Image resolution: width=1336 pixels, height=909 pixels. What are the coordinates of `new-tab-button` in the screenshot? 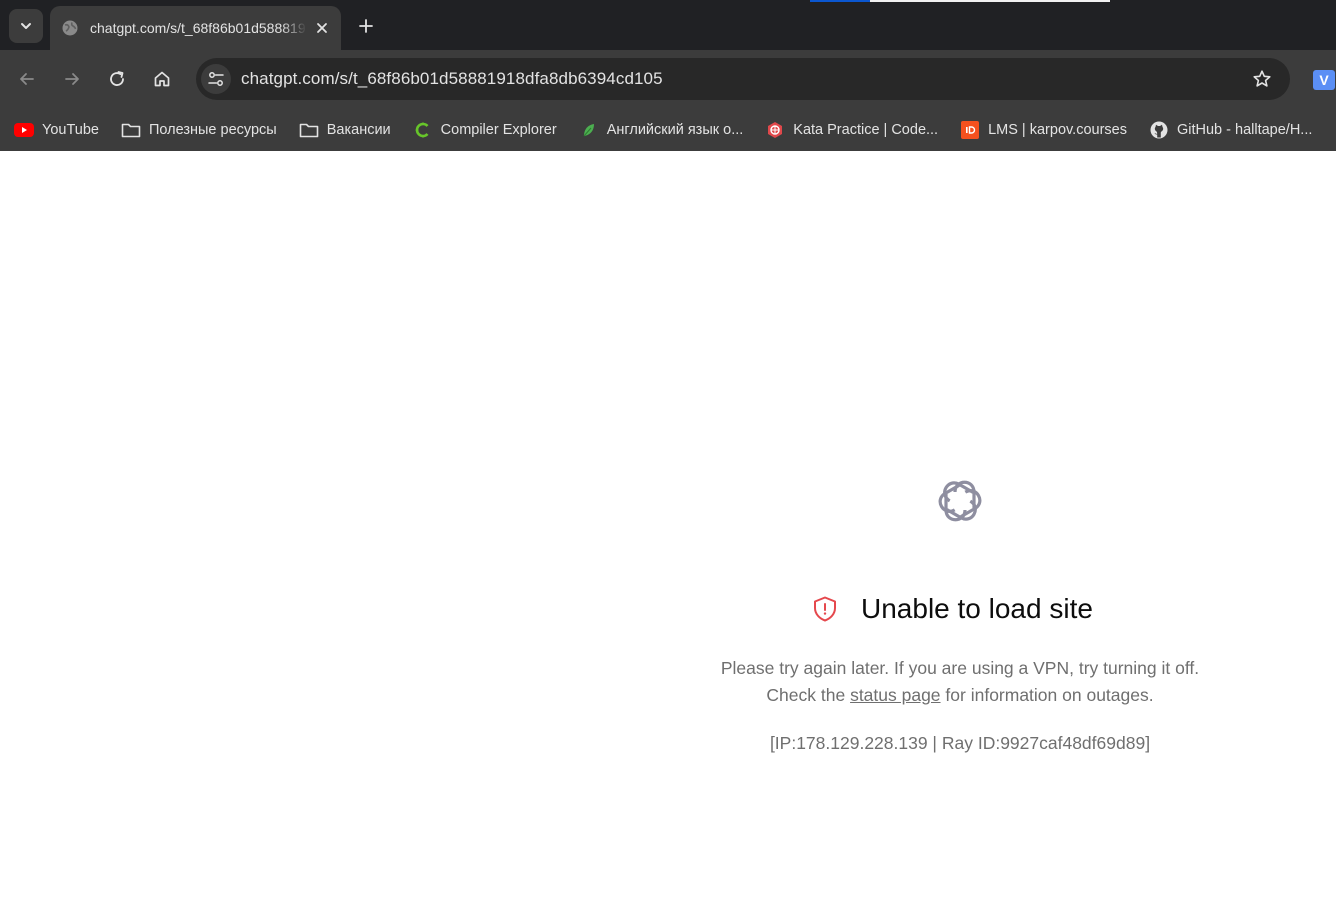 It's located at (366, 26).